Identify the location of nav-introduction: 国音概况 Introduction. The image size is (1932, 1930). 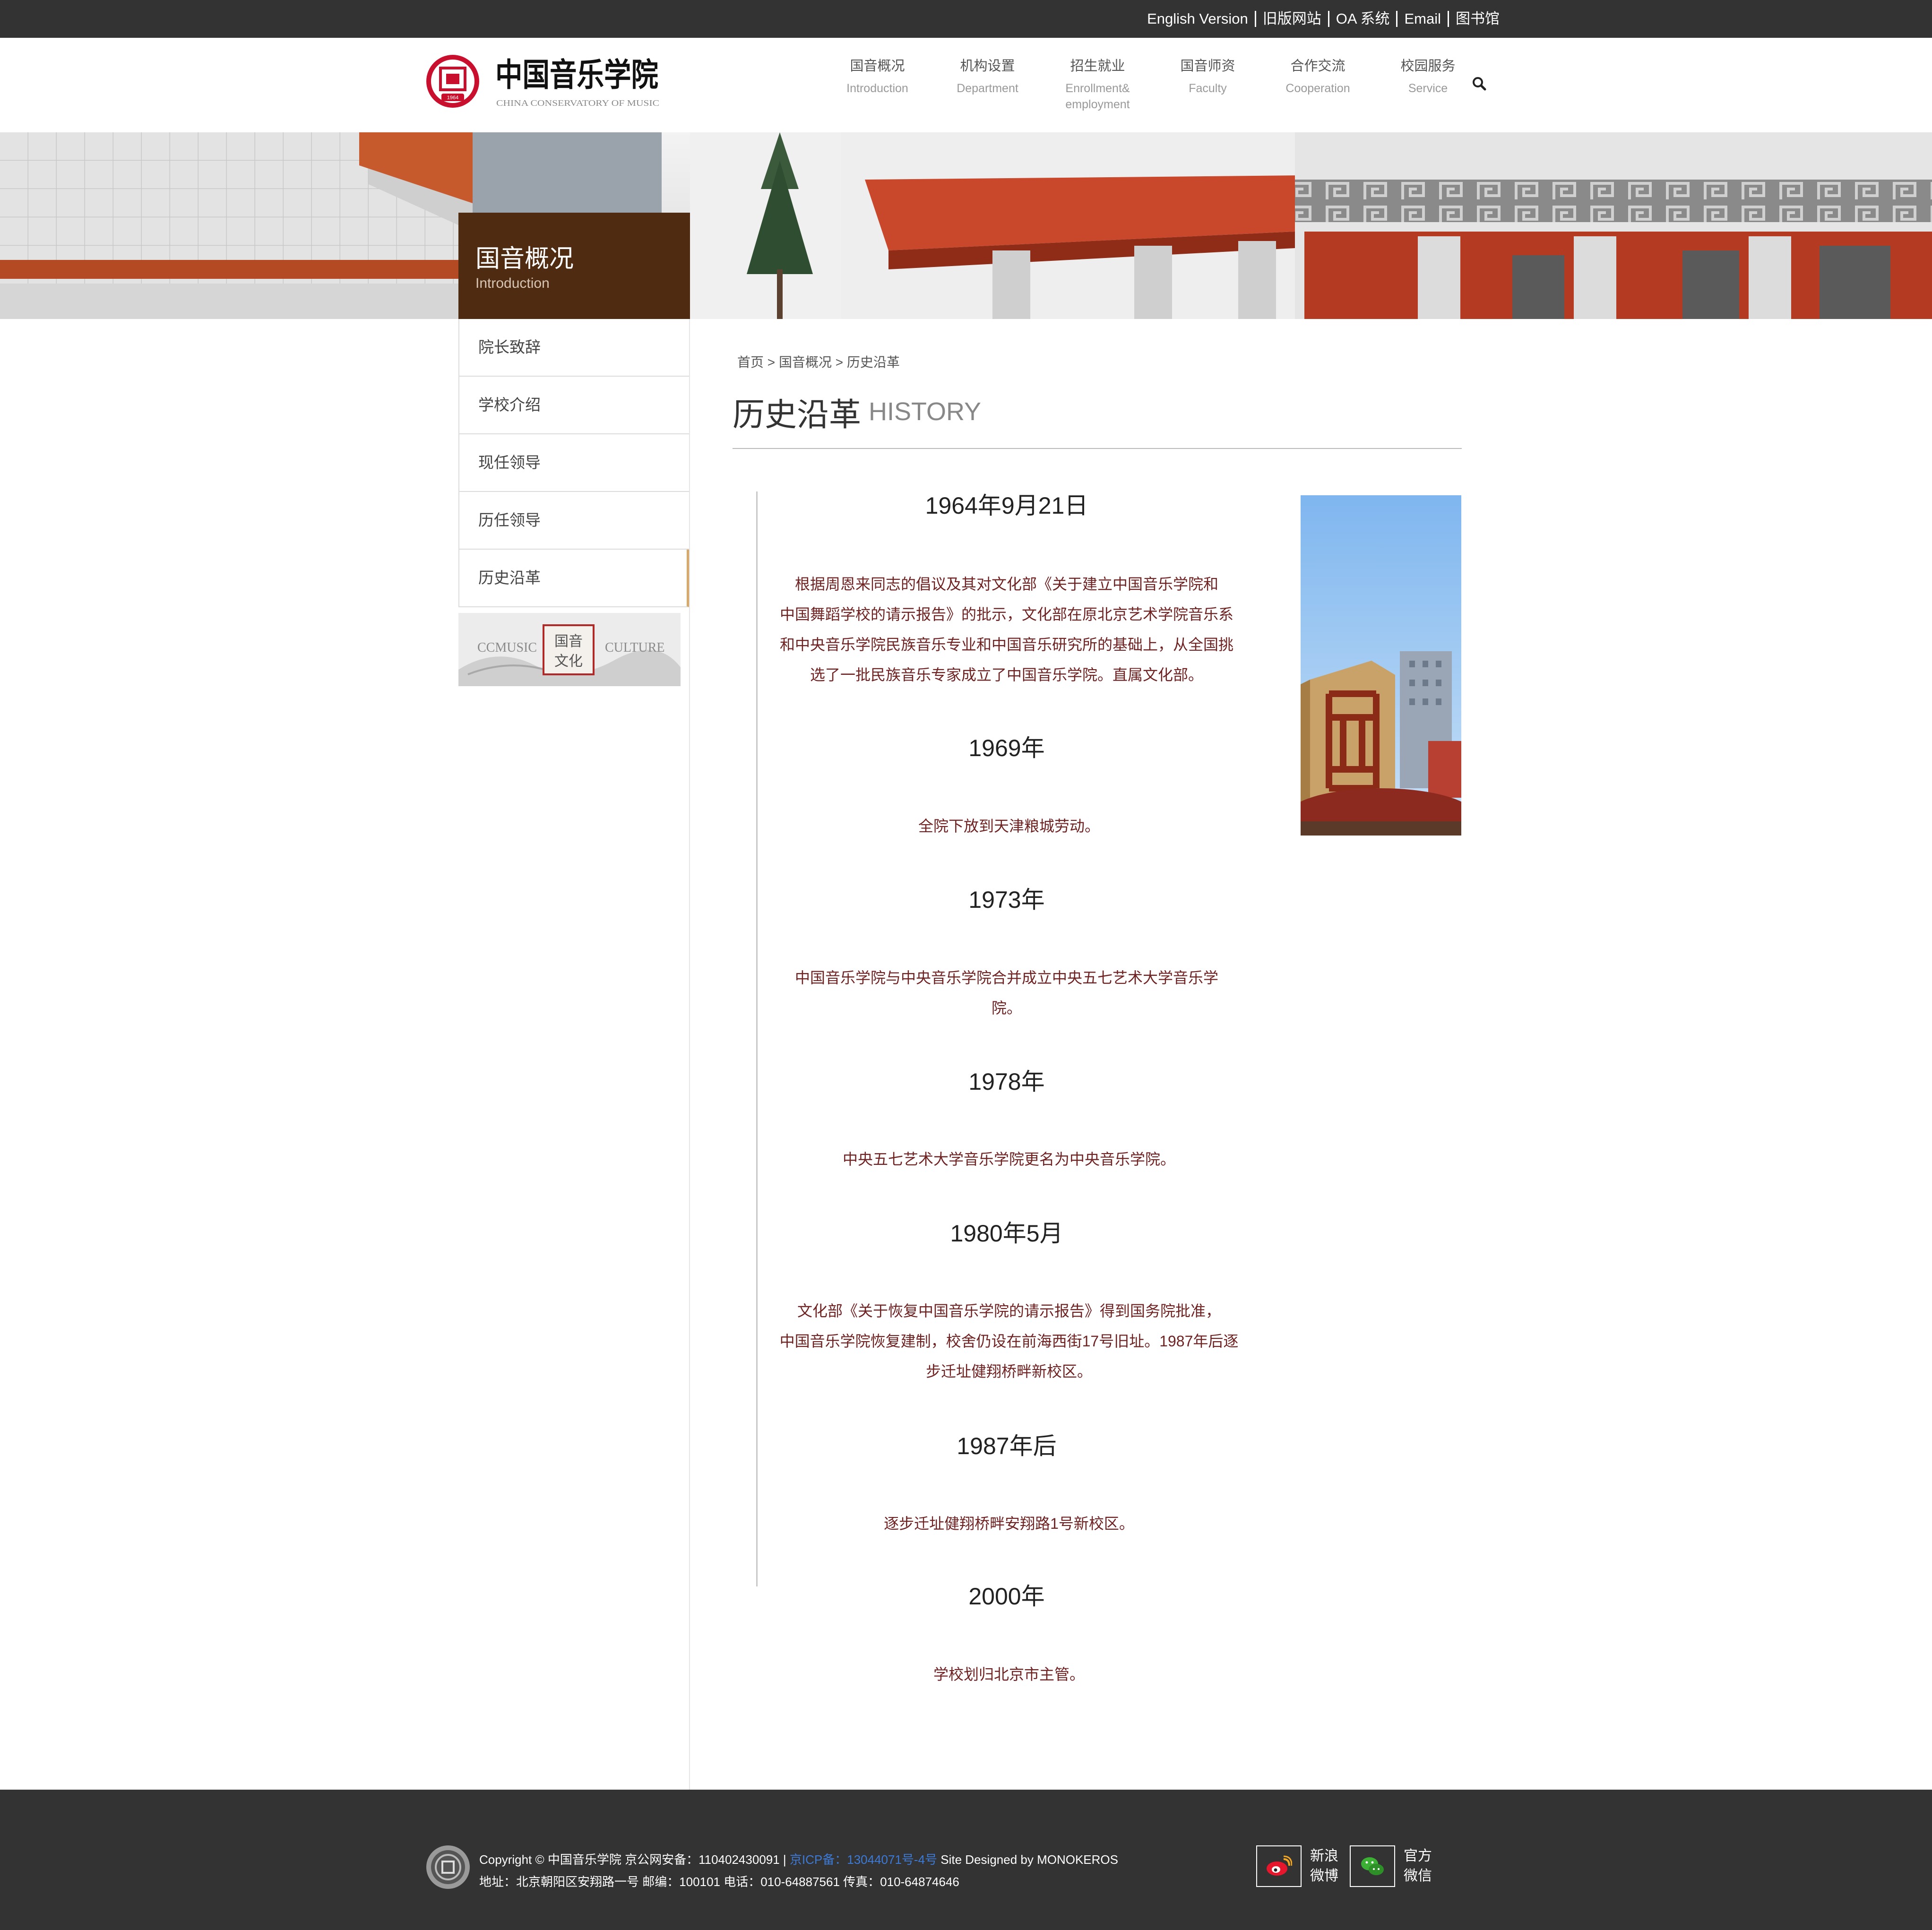
(877, 82).